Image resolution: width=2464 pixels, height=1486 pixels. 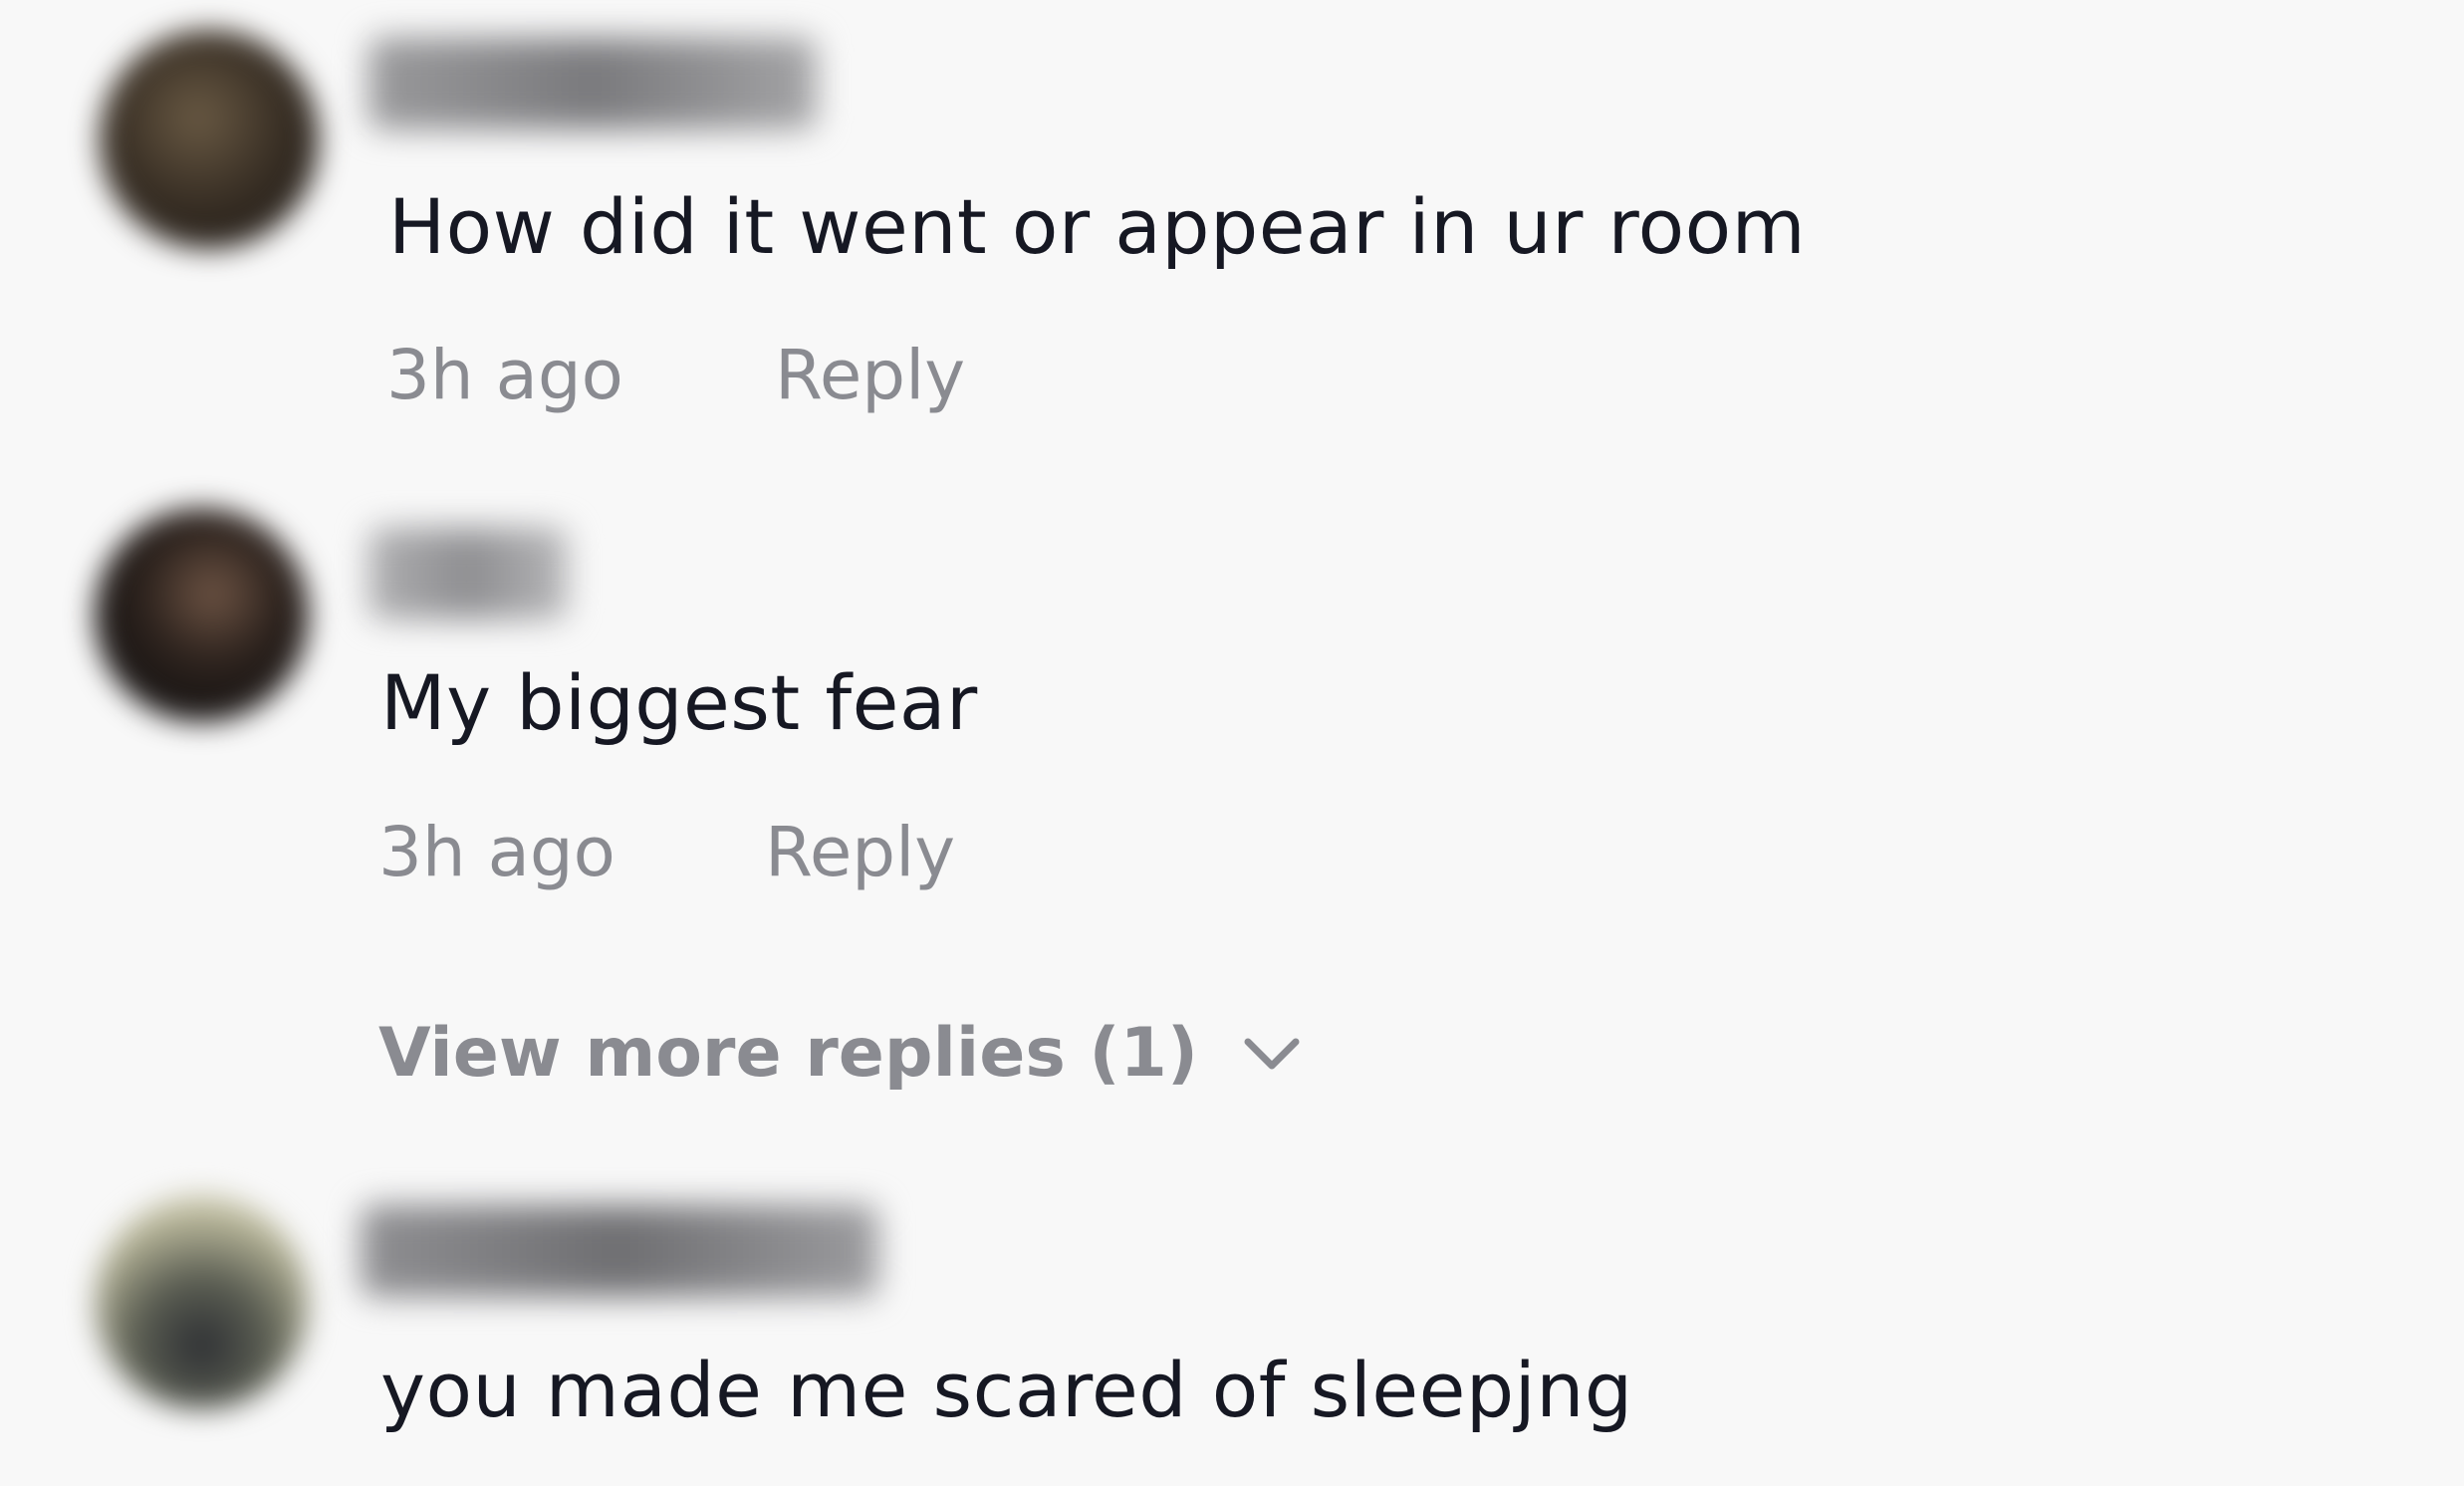 I want to click on view-more-replies-label: View more replies (1), so click(x=788, y=1053).